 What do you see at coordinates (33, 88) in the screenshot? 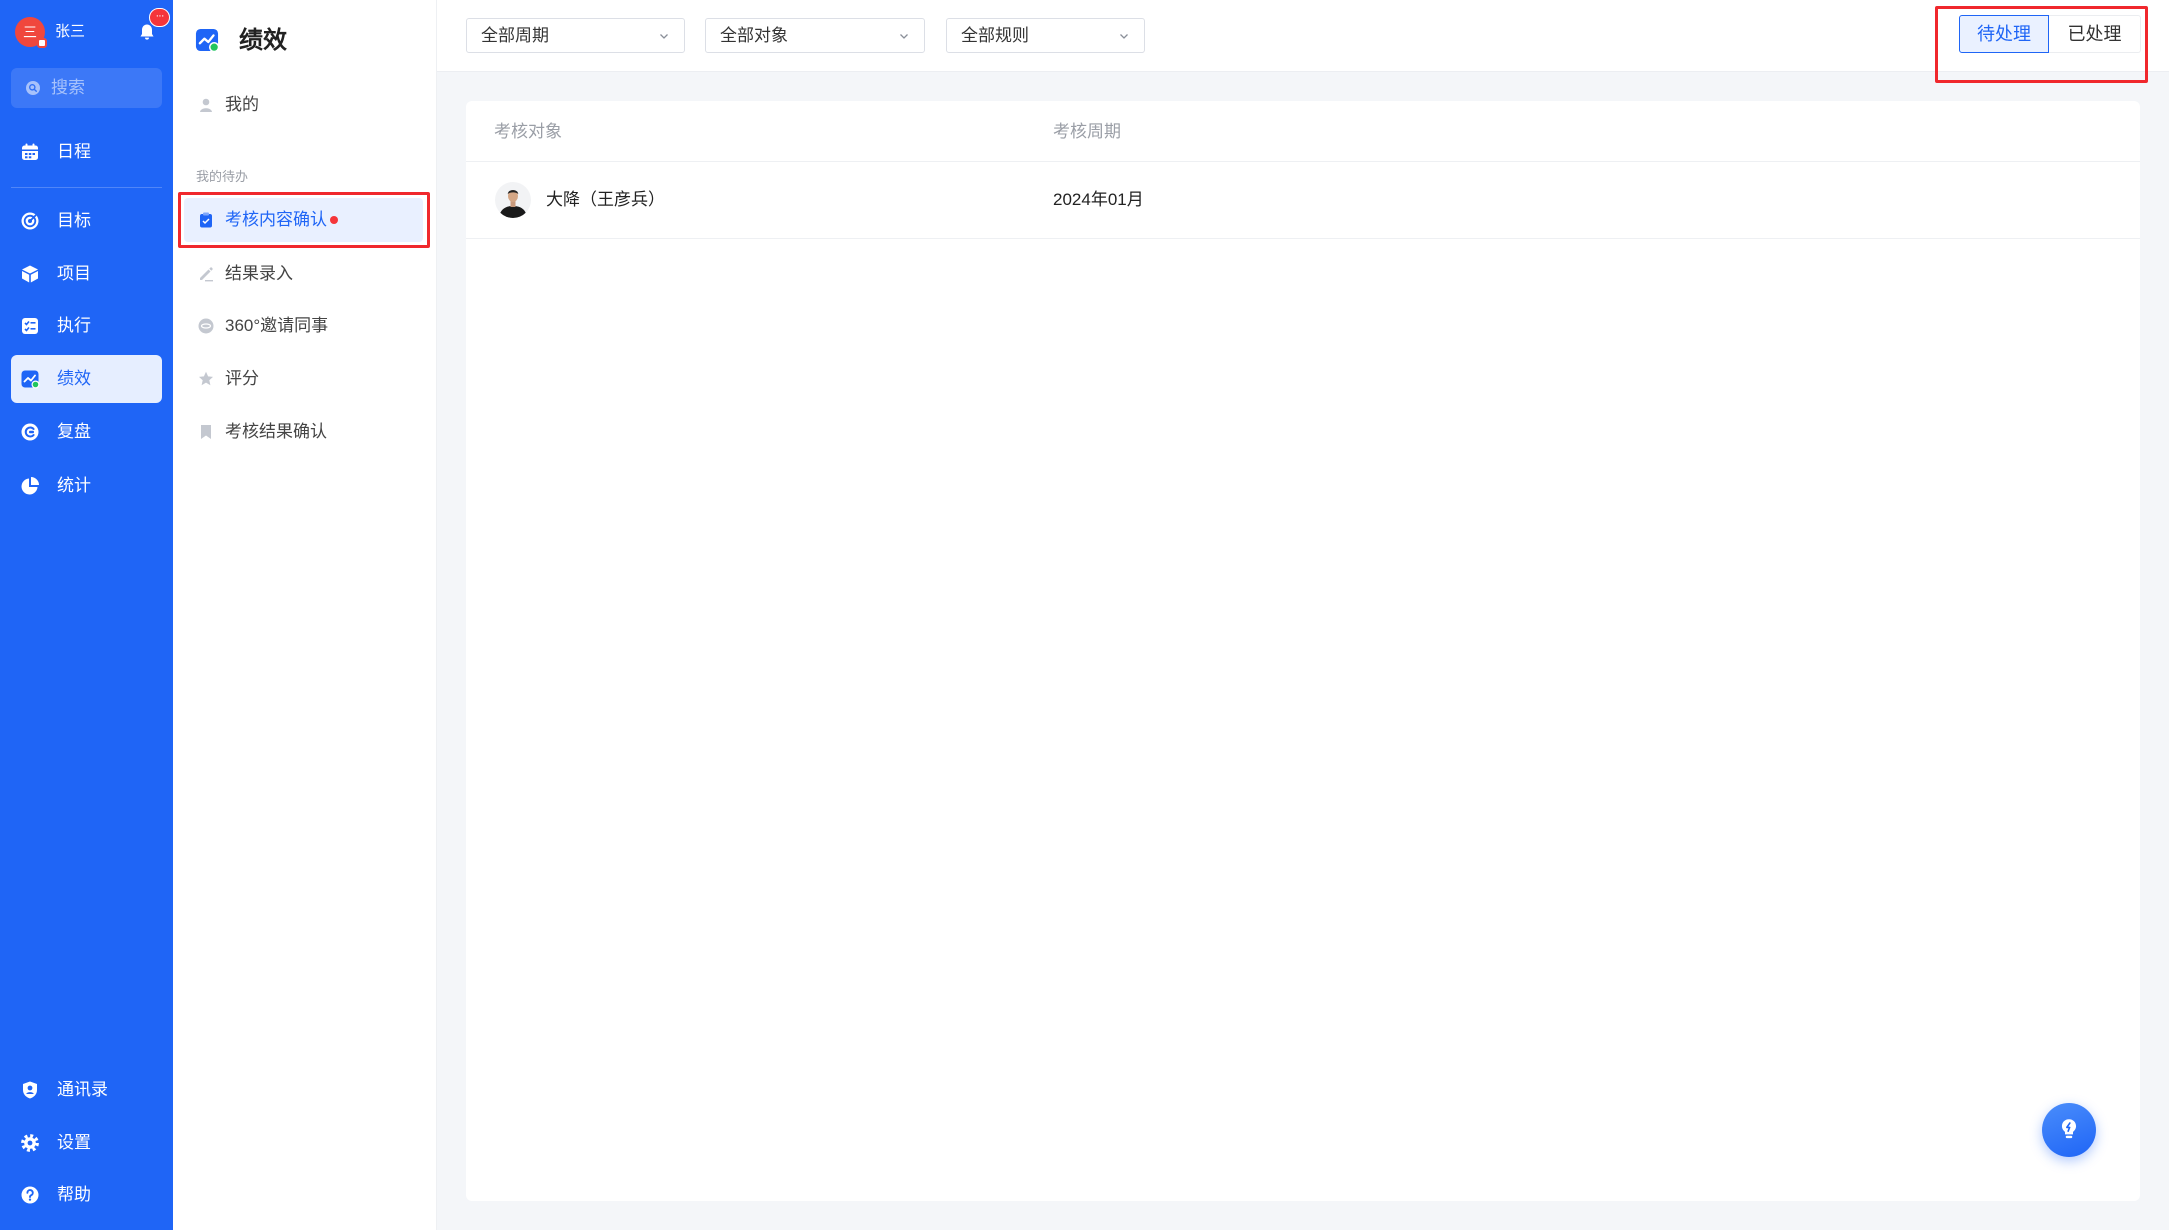
I see `search-icon` at bounding box center [33, 88].